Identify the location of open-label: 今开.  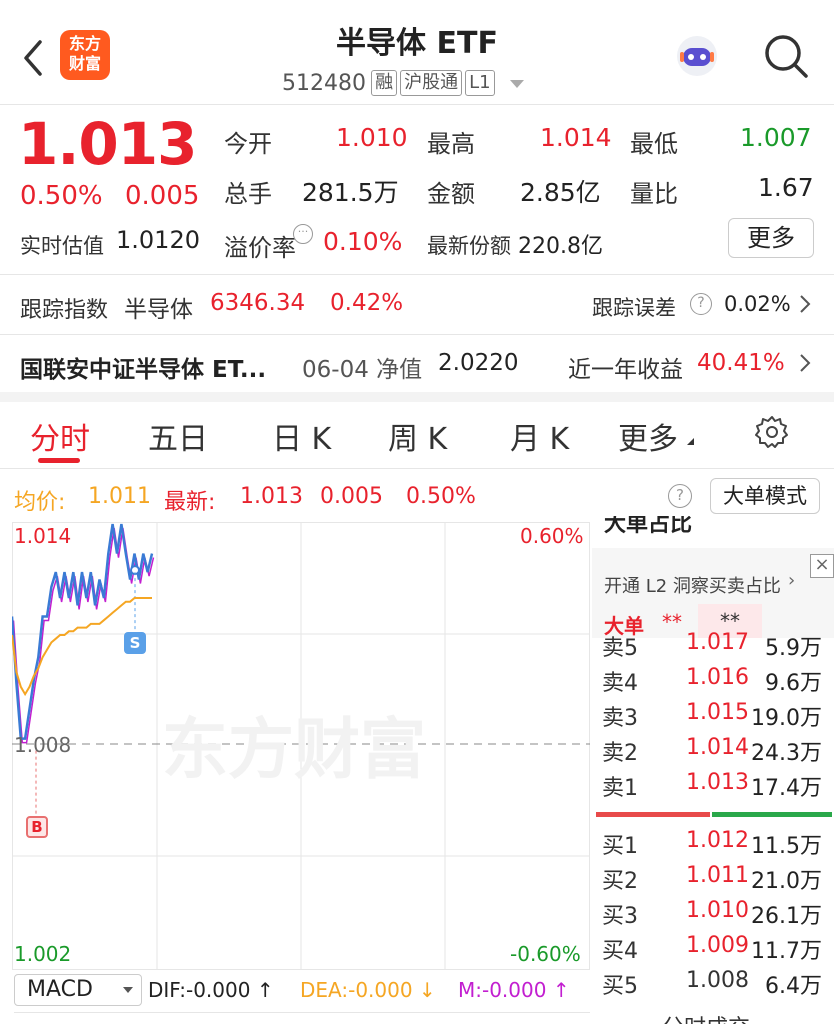
(248, 144).